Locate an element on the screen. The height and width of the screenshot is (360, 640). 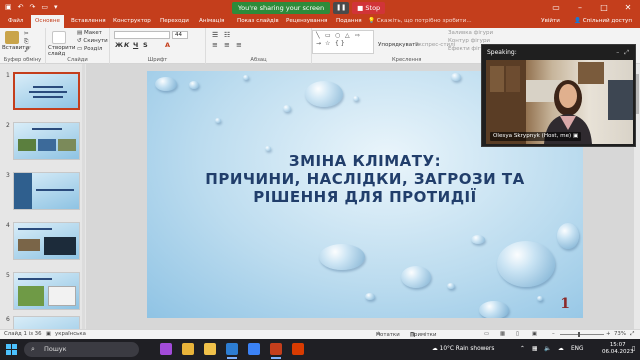
slideshow-view-icon: ▣ is located at coordinates (534, 334).